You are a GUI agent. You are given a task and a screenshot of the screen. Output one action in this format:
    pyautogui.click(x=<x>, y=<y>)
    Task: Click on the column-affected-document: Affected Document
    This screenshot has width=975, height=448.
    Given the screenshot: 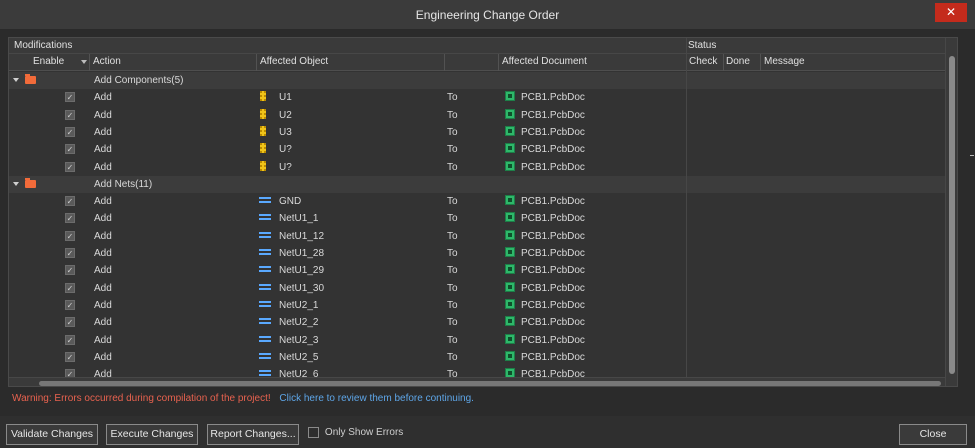 What is the action you would take?
    pyautogui.click(x=544, y=61)
    